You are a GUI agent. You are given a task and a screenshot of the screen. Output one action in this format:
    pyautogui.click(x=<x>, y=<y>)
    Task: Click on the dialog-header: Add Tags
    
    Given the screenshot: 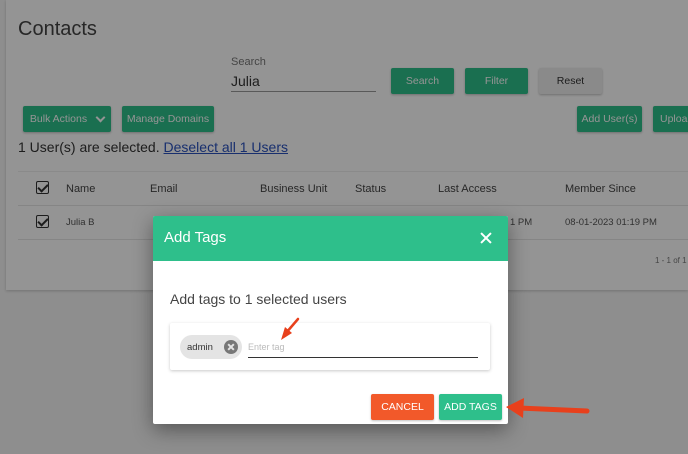 What is the action you would take?
    pyautogui.click(x=330, y=238)
    